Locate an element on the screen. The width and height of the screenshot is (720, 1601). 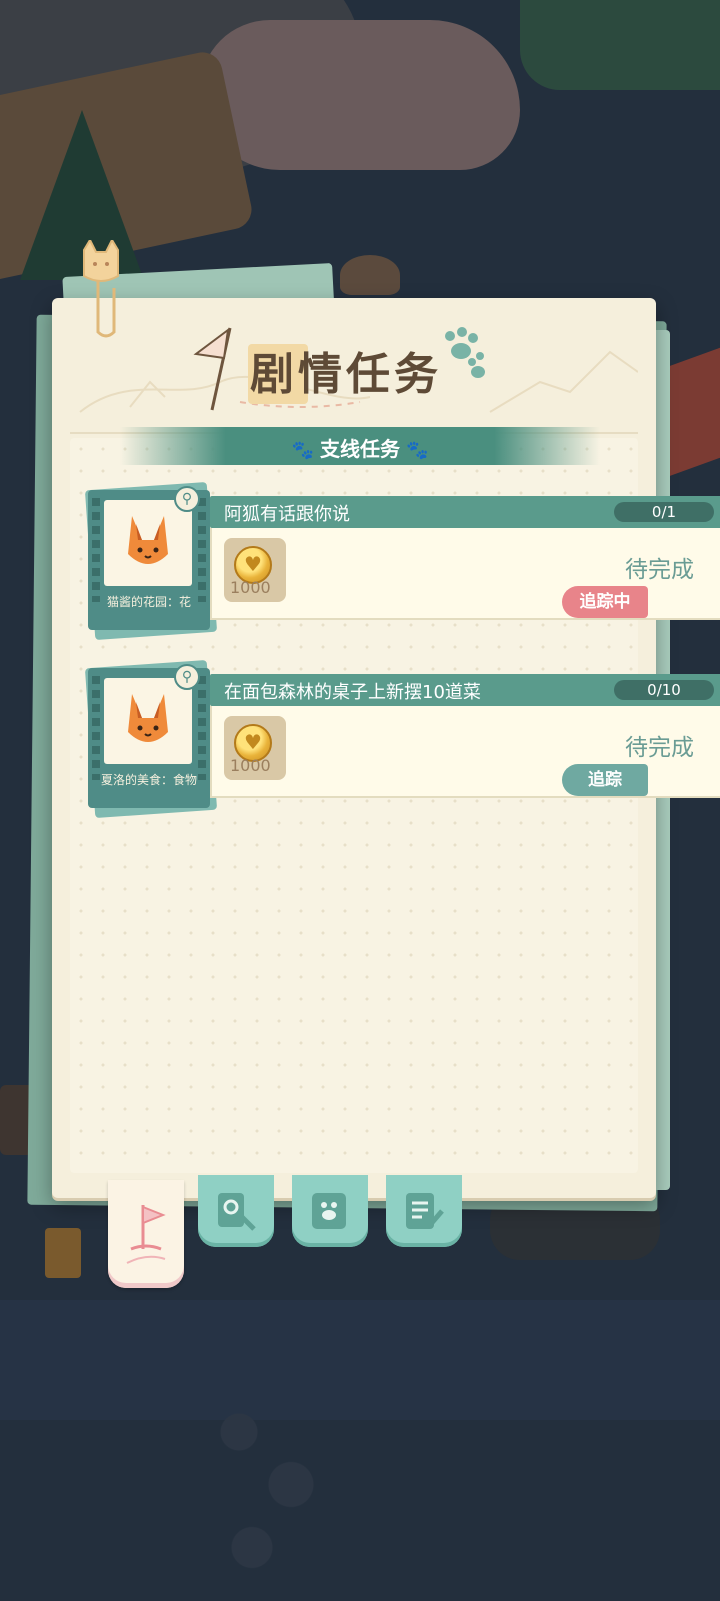
notebook-edit-icon is located at coordinates (425, 1211).